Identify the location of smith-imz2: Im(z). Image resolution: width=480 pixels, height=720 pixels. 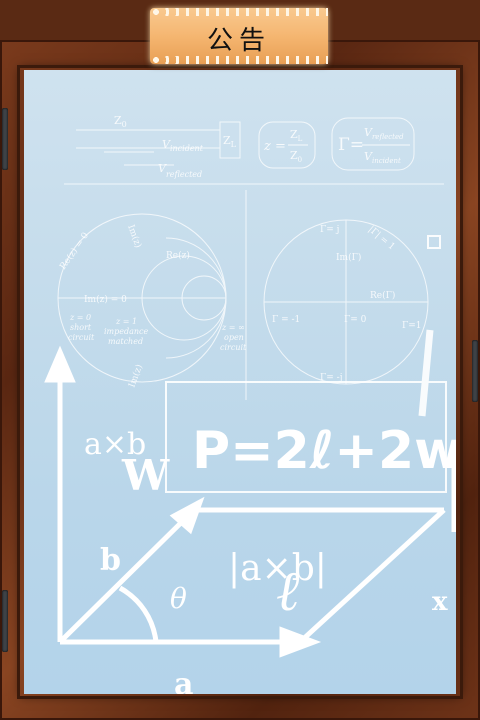
(135, 376).